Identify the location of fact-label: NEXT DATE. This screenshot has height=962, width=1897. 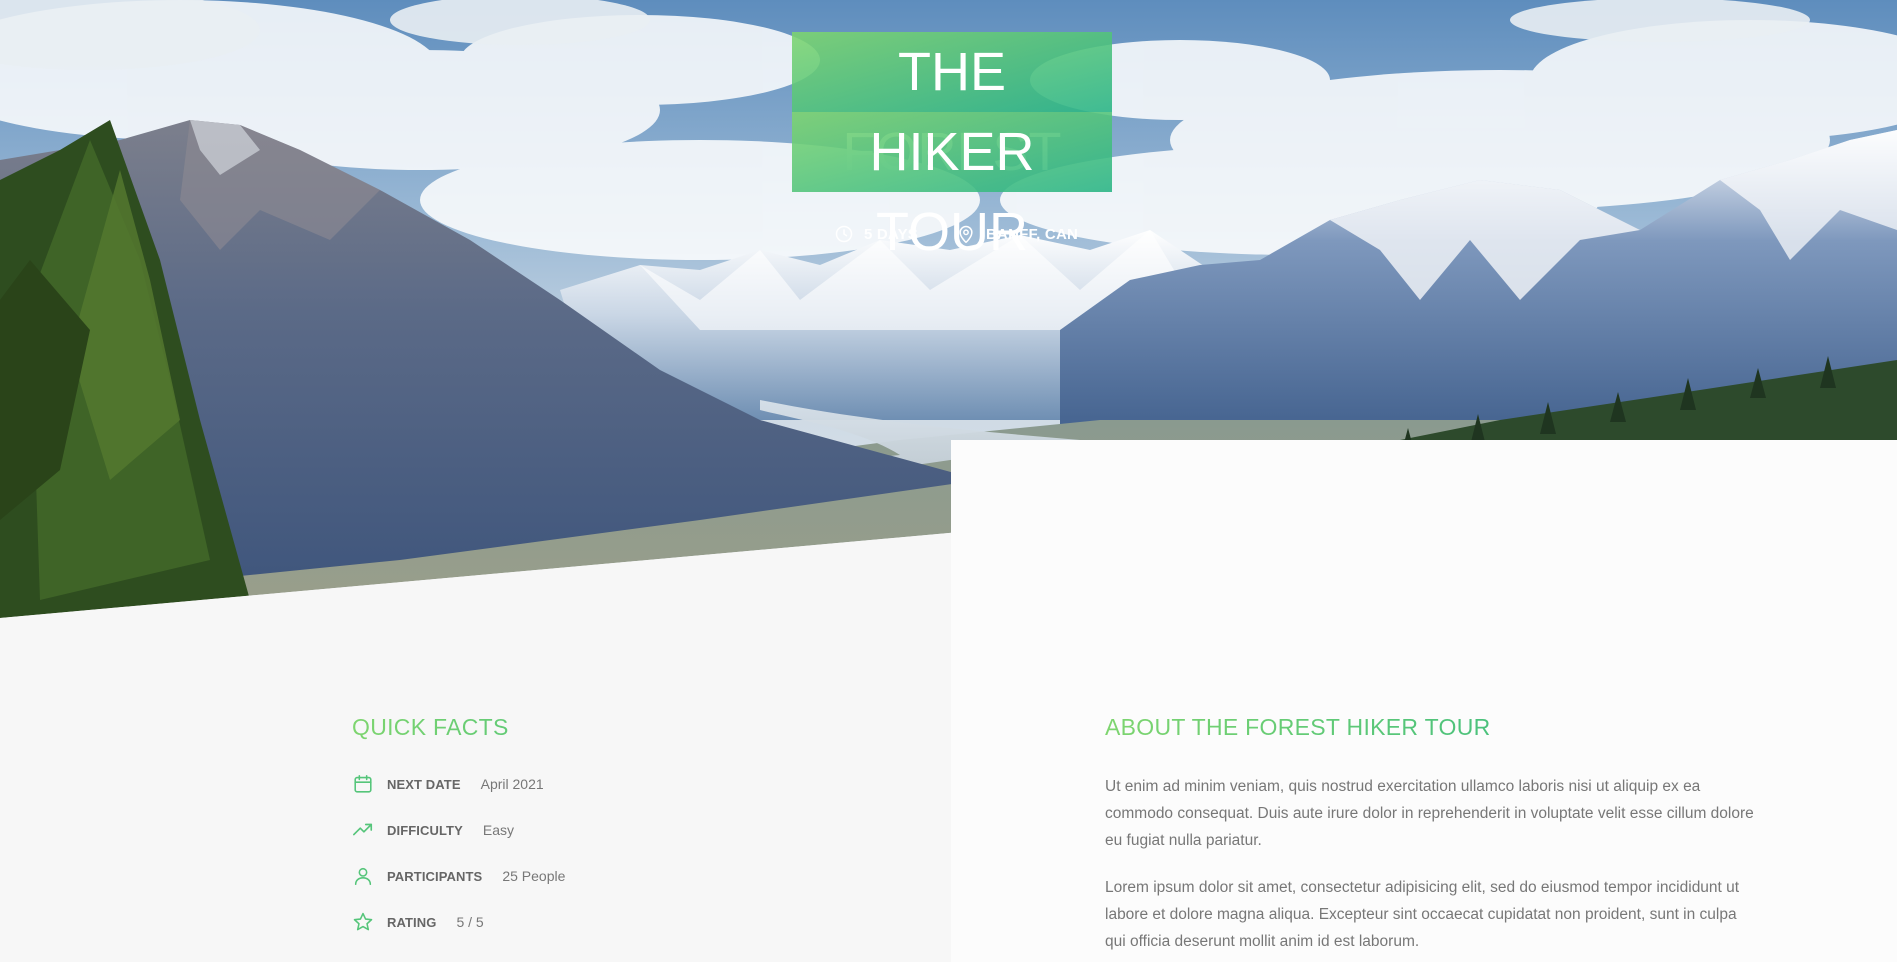
(424, 784).